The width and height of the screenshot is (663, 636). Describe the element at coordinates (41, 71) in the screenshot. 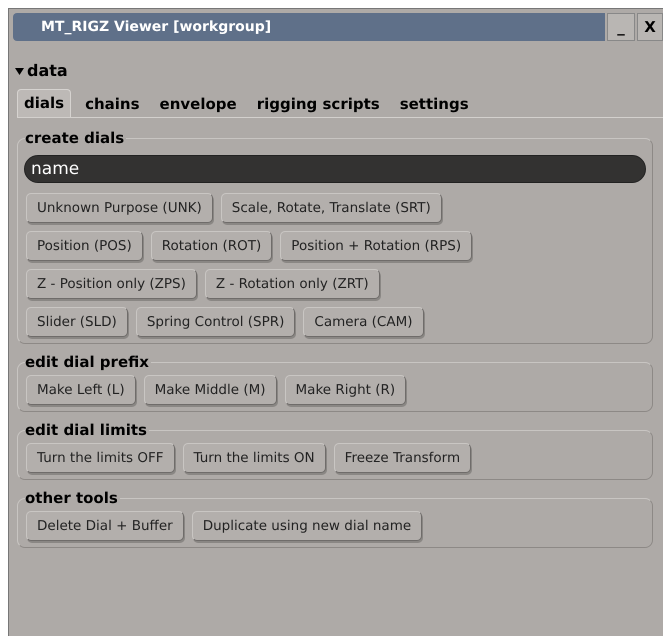

I see `section-header: data` at that location.